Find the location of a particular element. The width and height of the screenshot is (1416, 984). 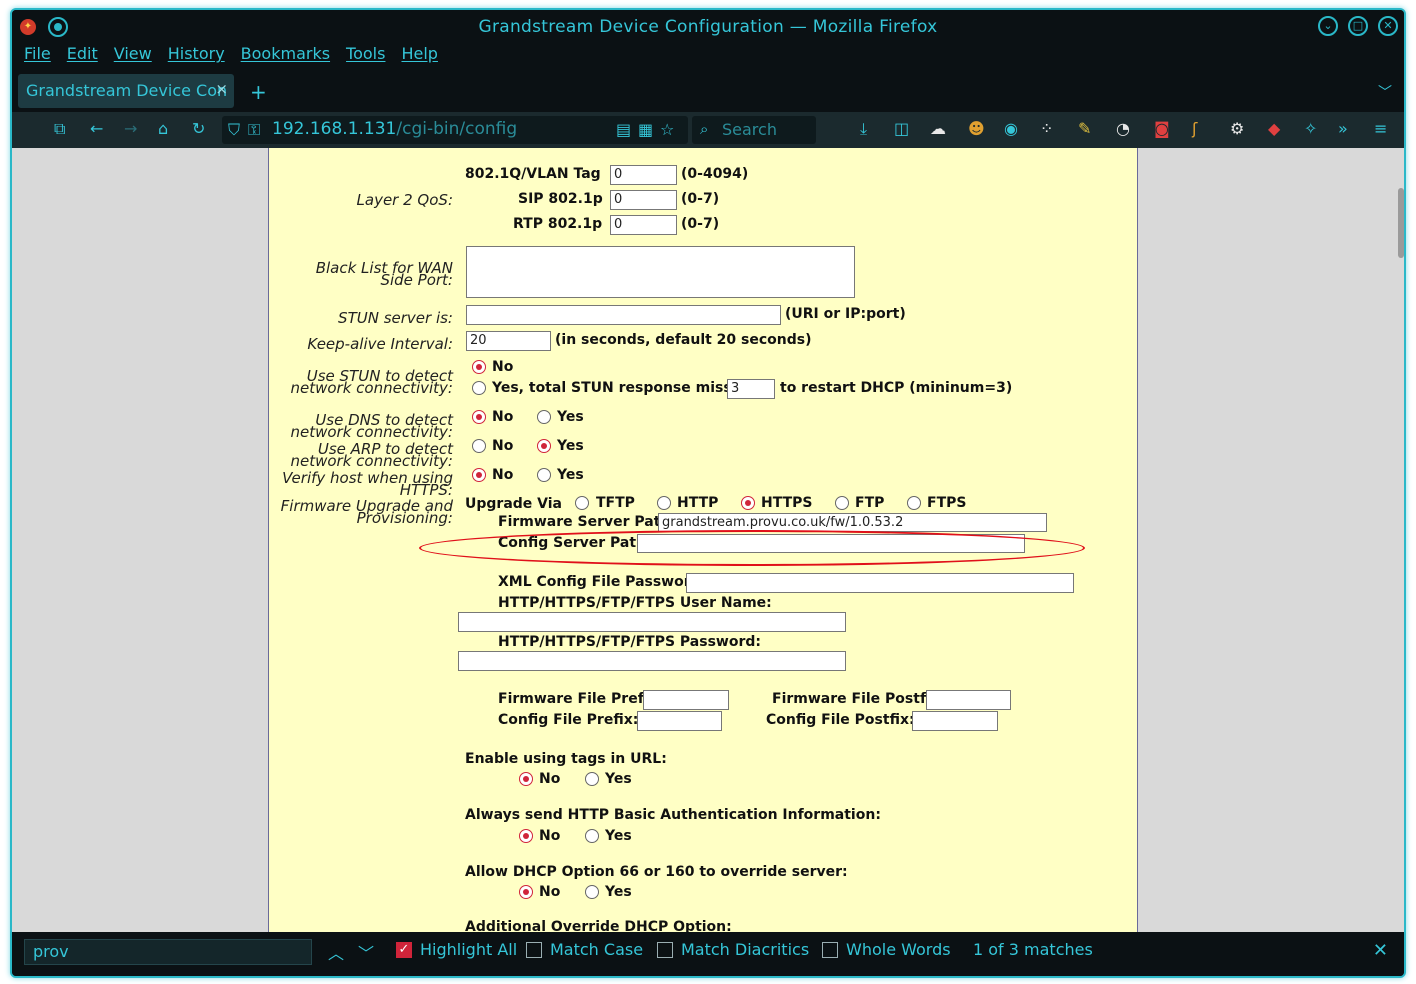

extensions-icon: ✧ is located at coordinates (1310, 129).